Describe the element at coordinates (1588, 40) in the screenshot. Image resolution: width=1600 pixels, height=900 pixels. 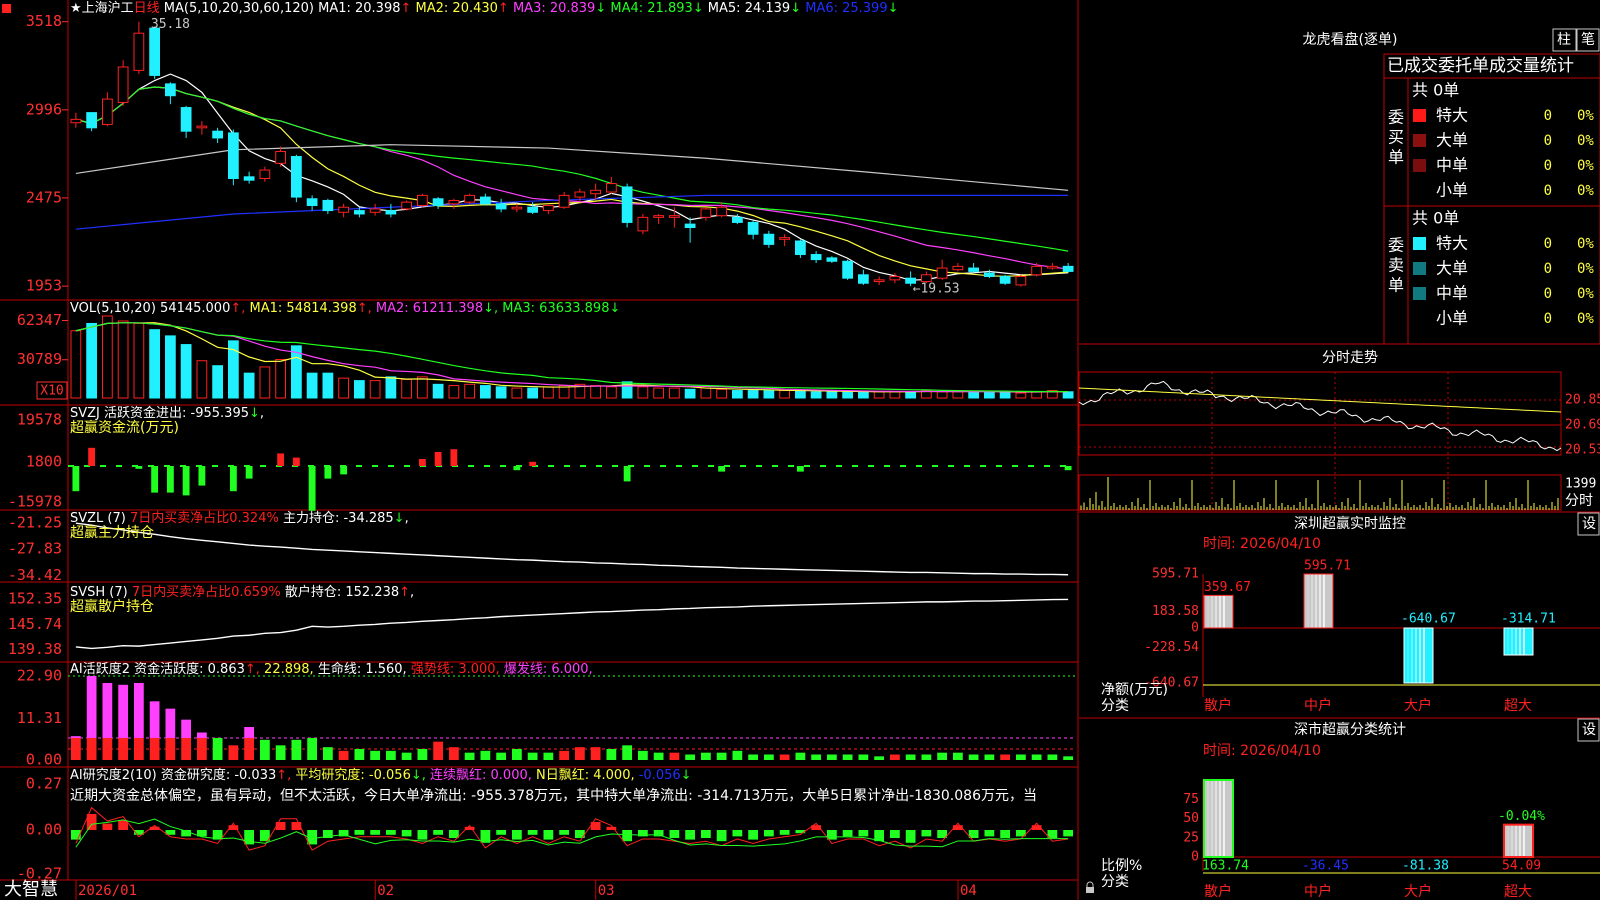
I see `pen-mode-button: 笔` at that location.